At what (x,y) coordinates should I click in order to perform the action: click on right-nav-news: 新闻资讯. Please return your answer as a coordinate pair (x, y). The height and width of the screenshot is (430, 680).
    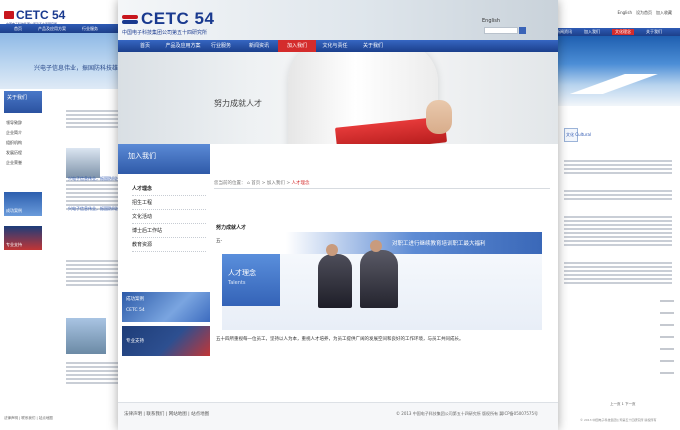
    Looking at the image, I should click on (564, 32).